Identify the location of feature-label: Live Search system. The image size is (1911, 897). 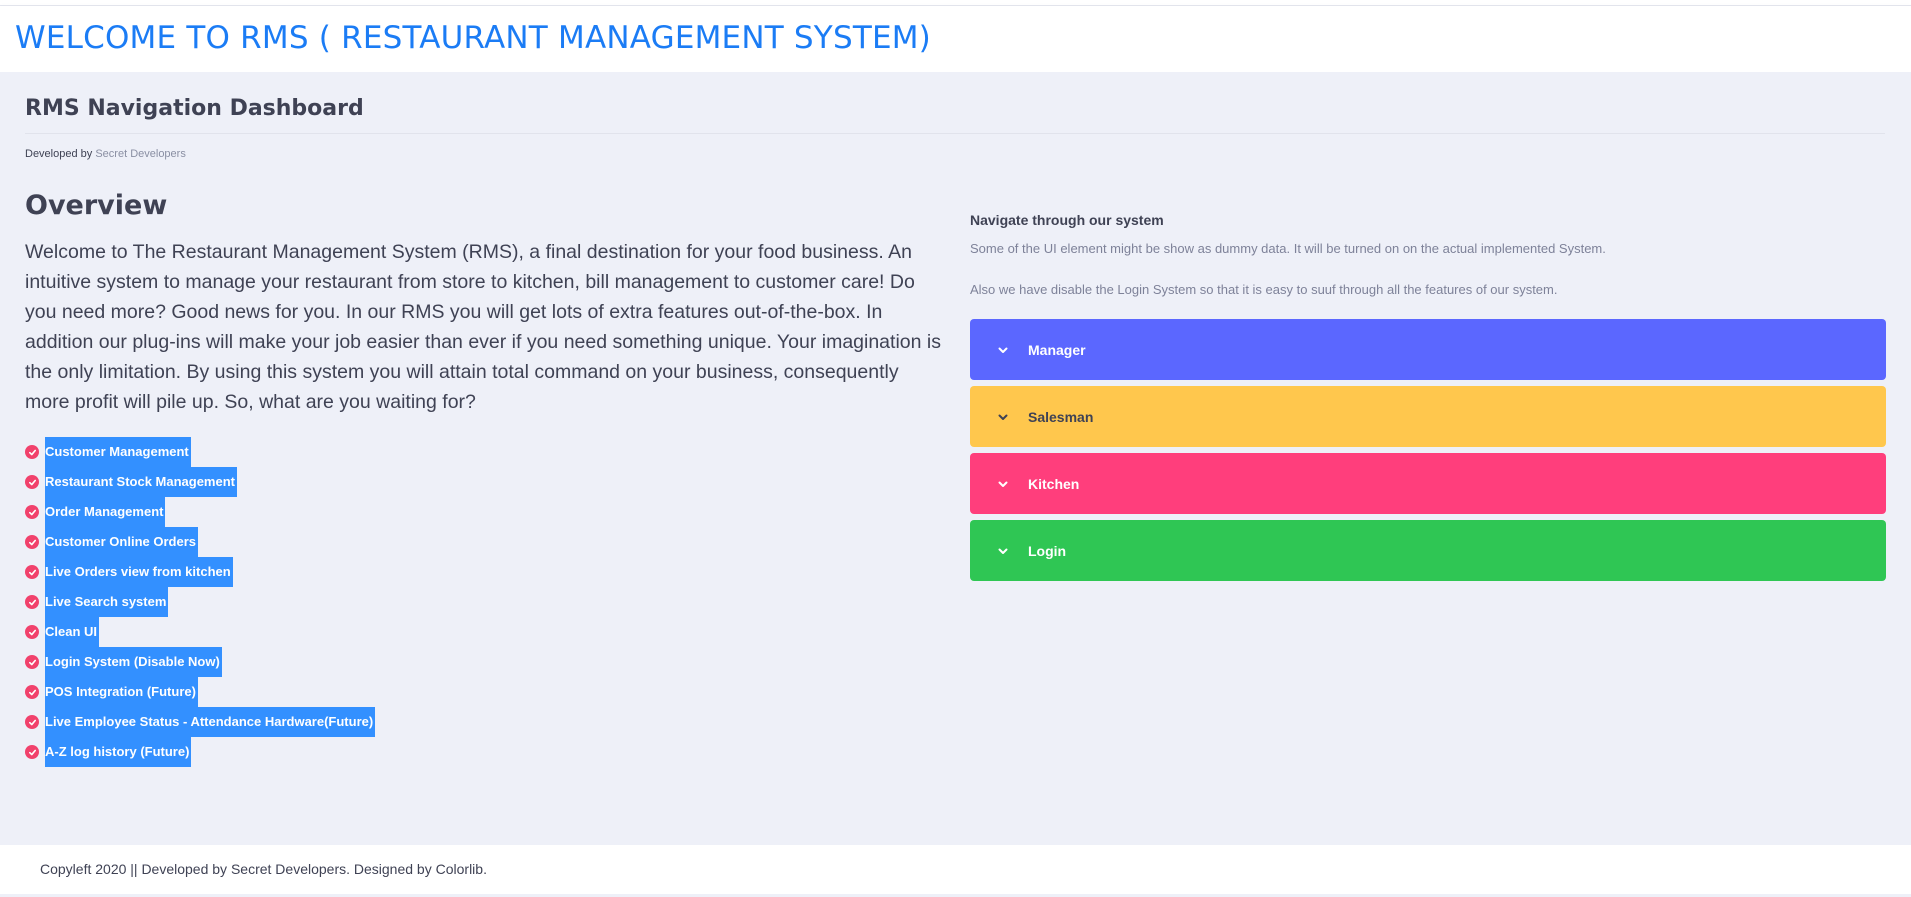
(107, 602).